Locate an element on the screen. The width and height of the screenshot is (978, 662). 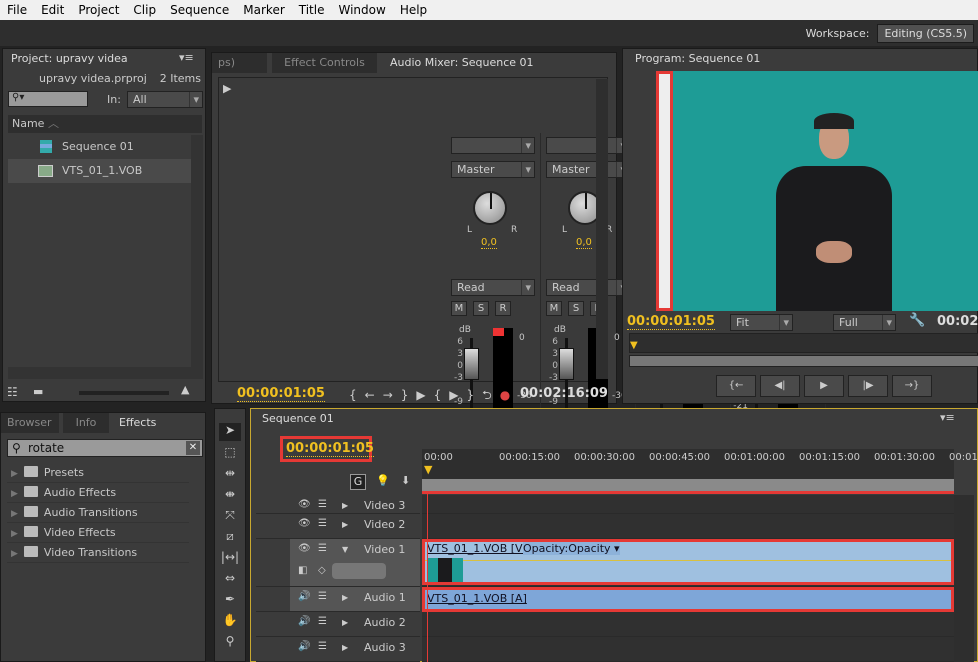
zoom-tool-icon: ⚲ is located at coordinates (230, 643).